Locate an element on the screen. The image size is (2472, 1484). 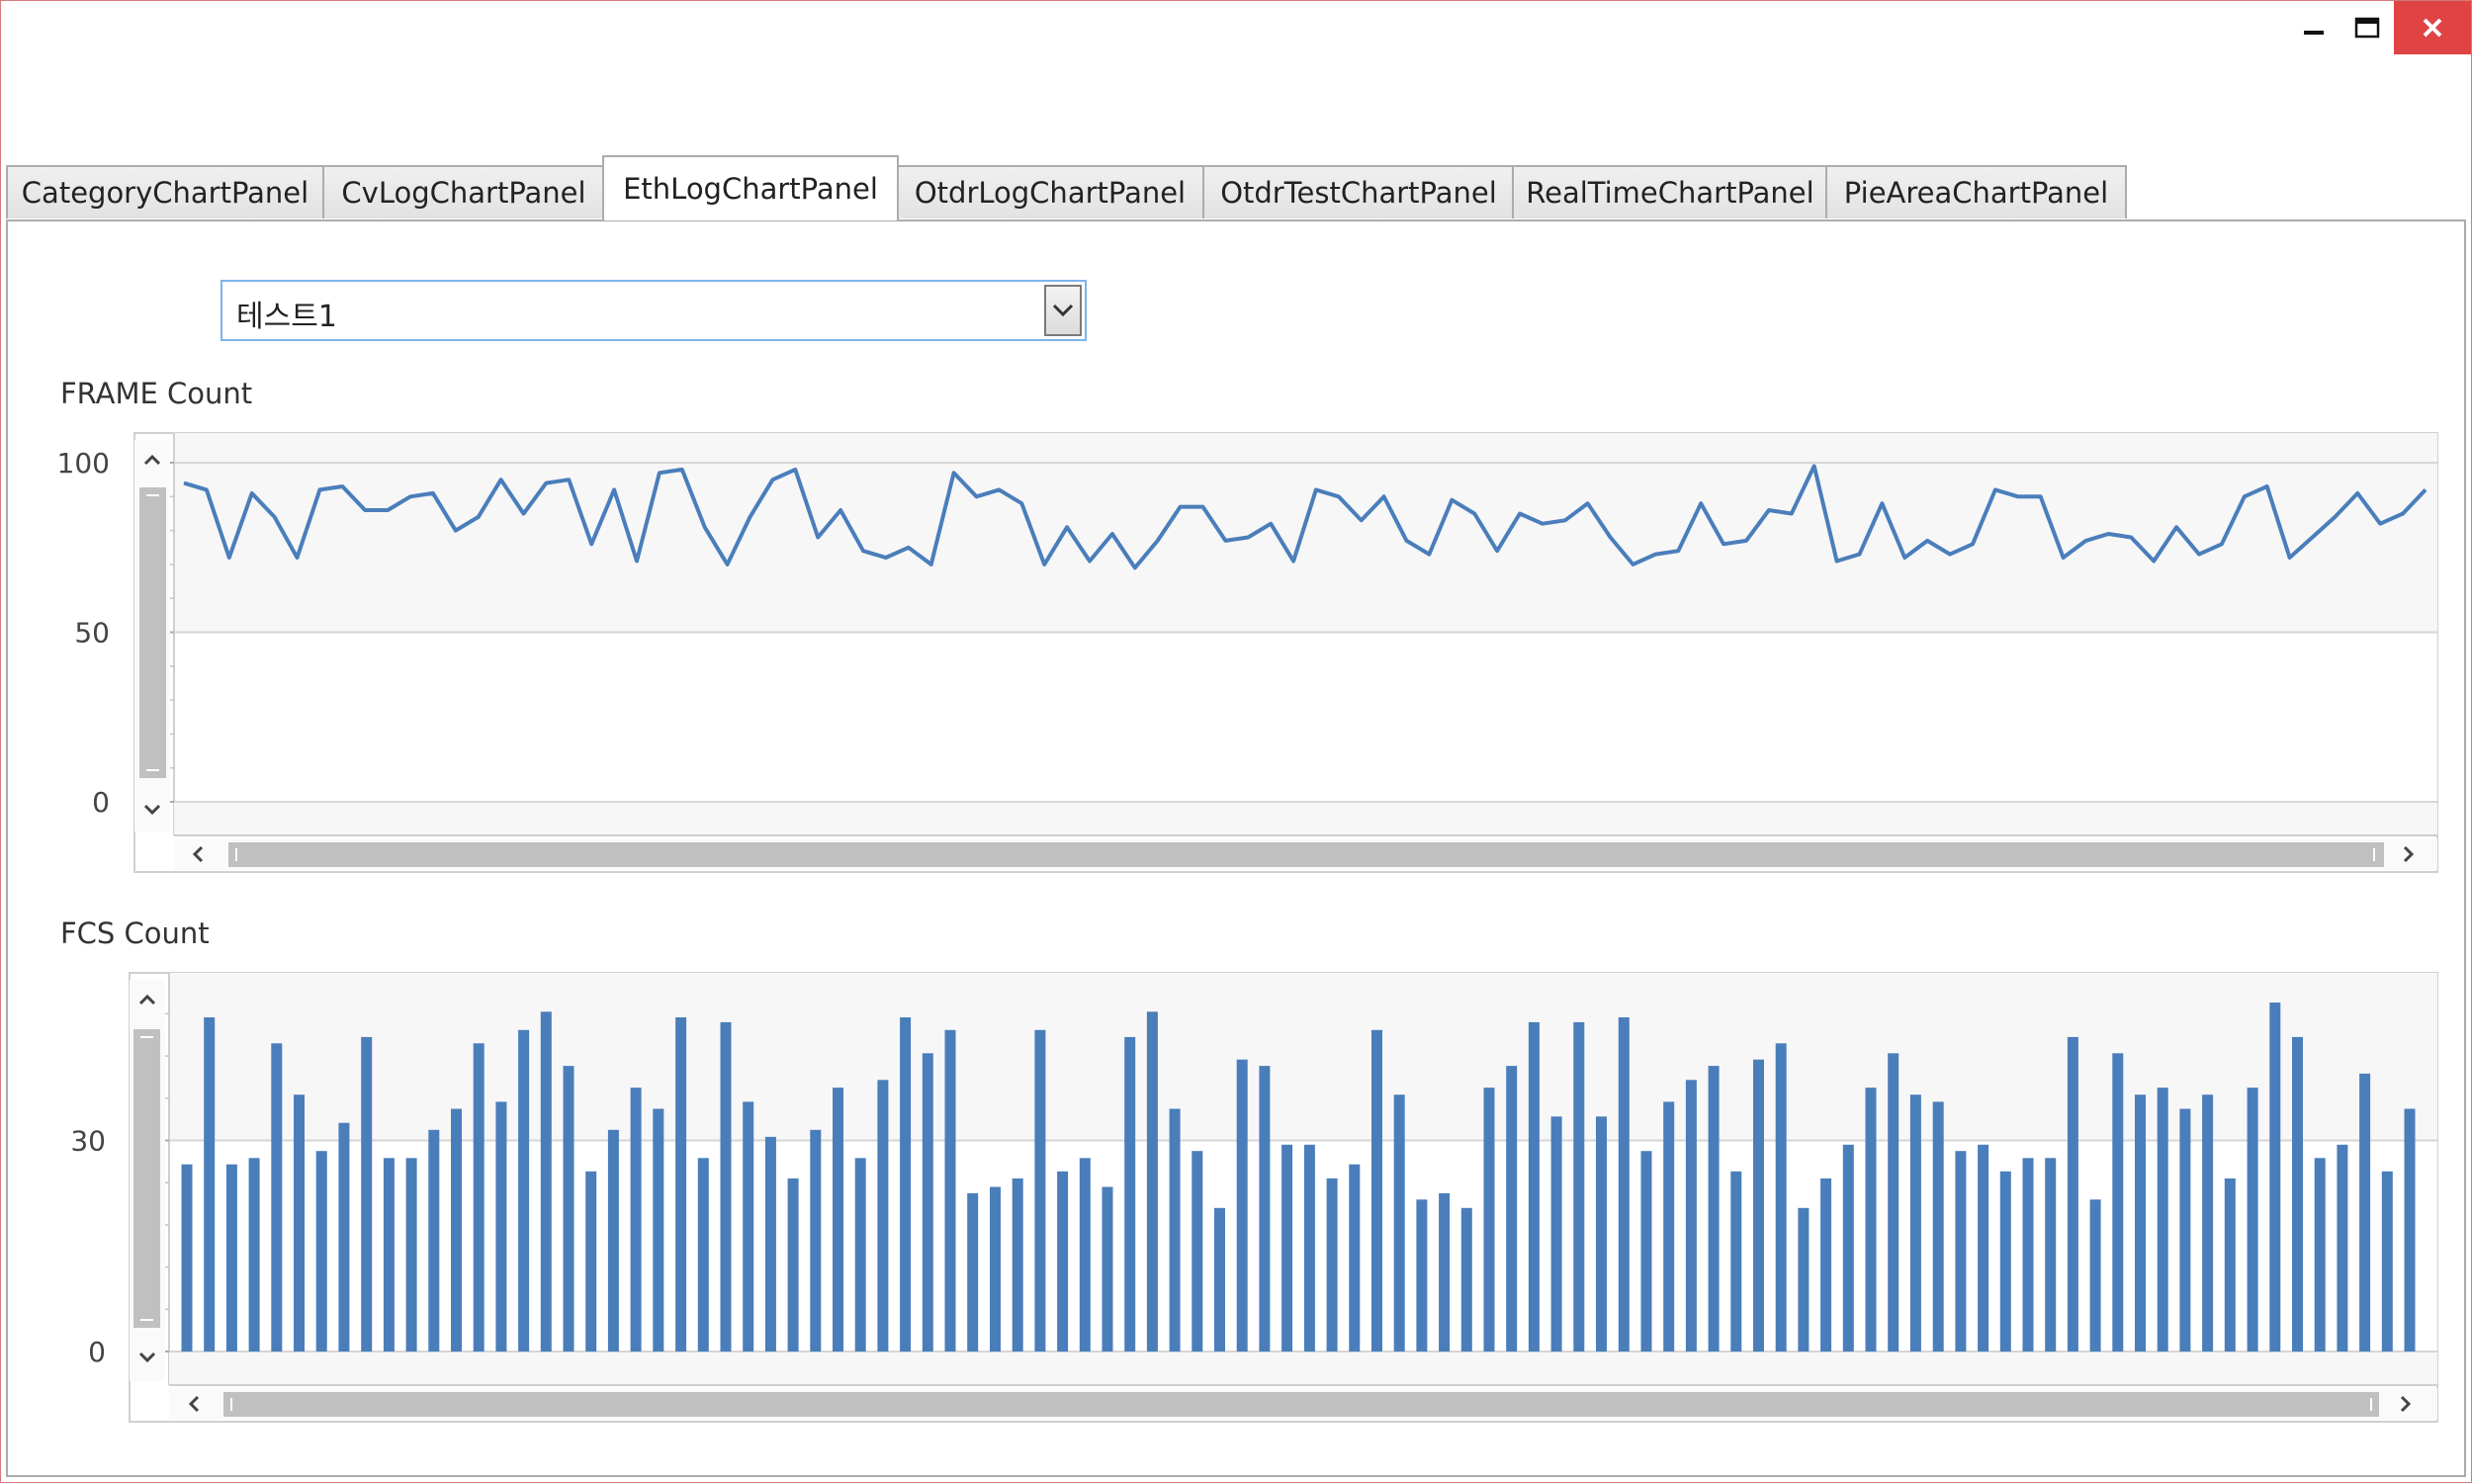
fcs-vscroll-thumb is located at coordinates (146, 1178).